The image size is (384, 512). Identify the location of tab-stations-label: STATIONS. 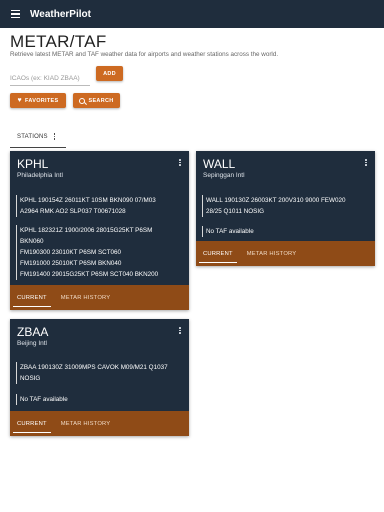
(32, 136).